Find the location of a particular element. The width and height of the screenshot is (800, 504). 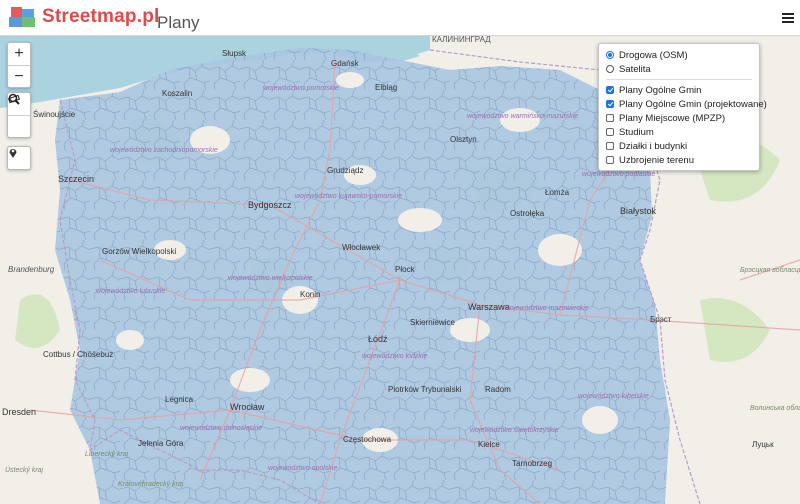

radio-satellite is located at coordinates (610, 69).